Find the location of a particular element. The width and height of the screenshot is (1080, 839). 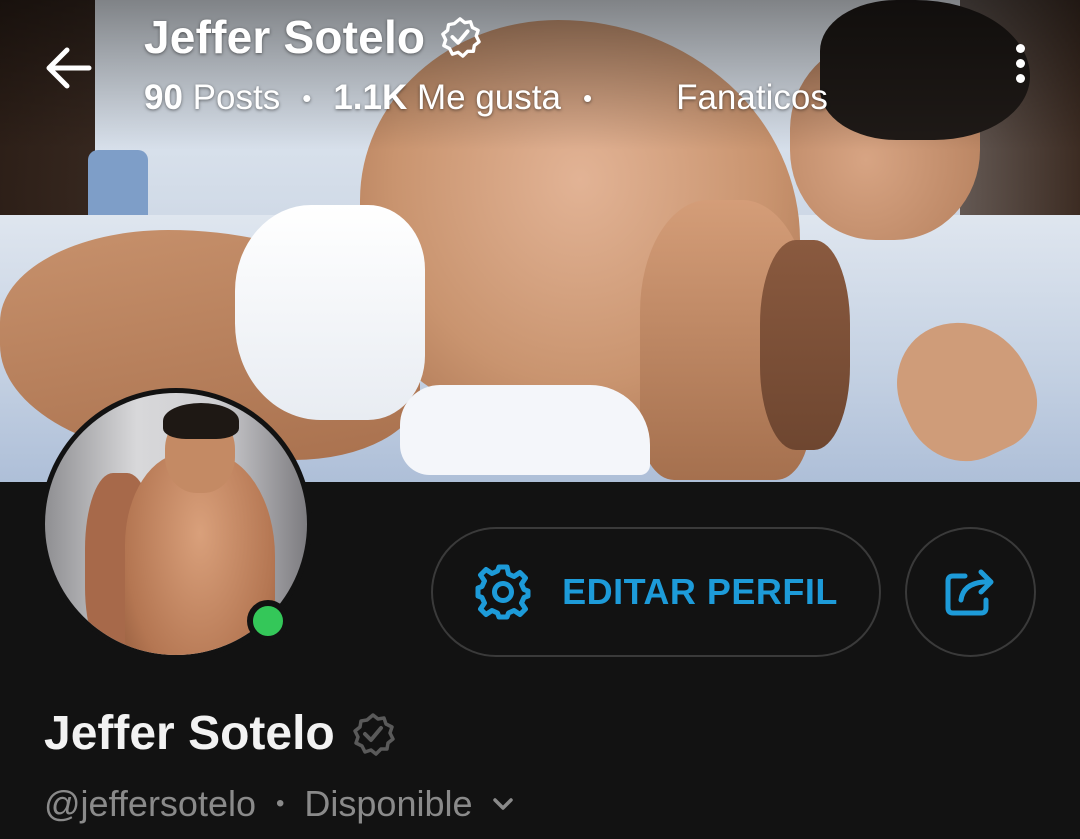

share-button is located at coordinates (970, 592).